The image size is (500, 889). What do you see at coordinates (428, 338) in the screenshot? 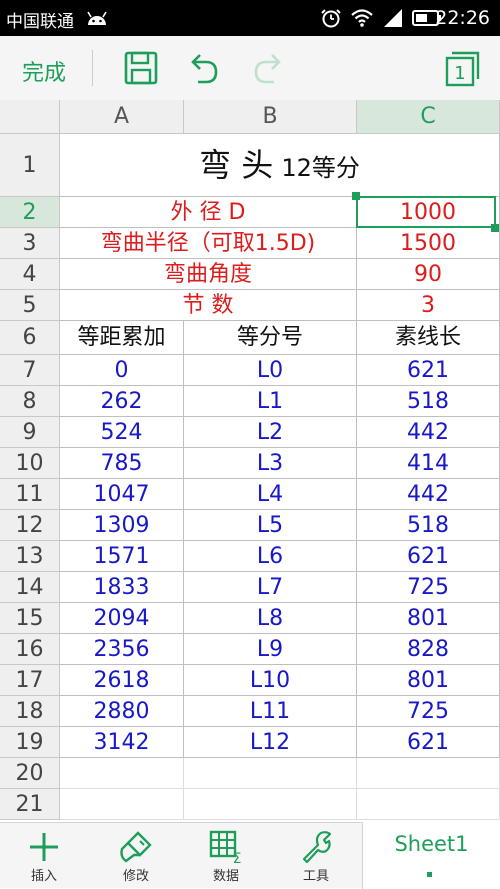
I see `table-header-cell: 素线长` at bounding box center [428, 338].